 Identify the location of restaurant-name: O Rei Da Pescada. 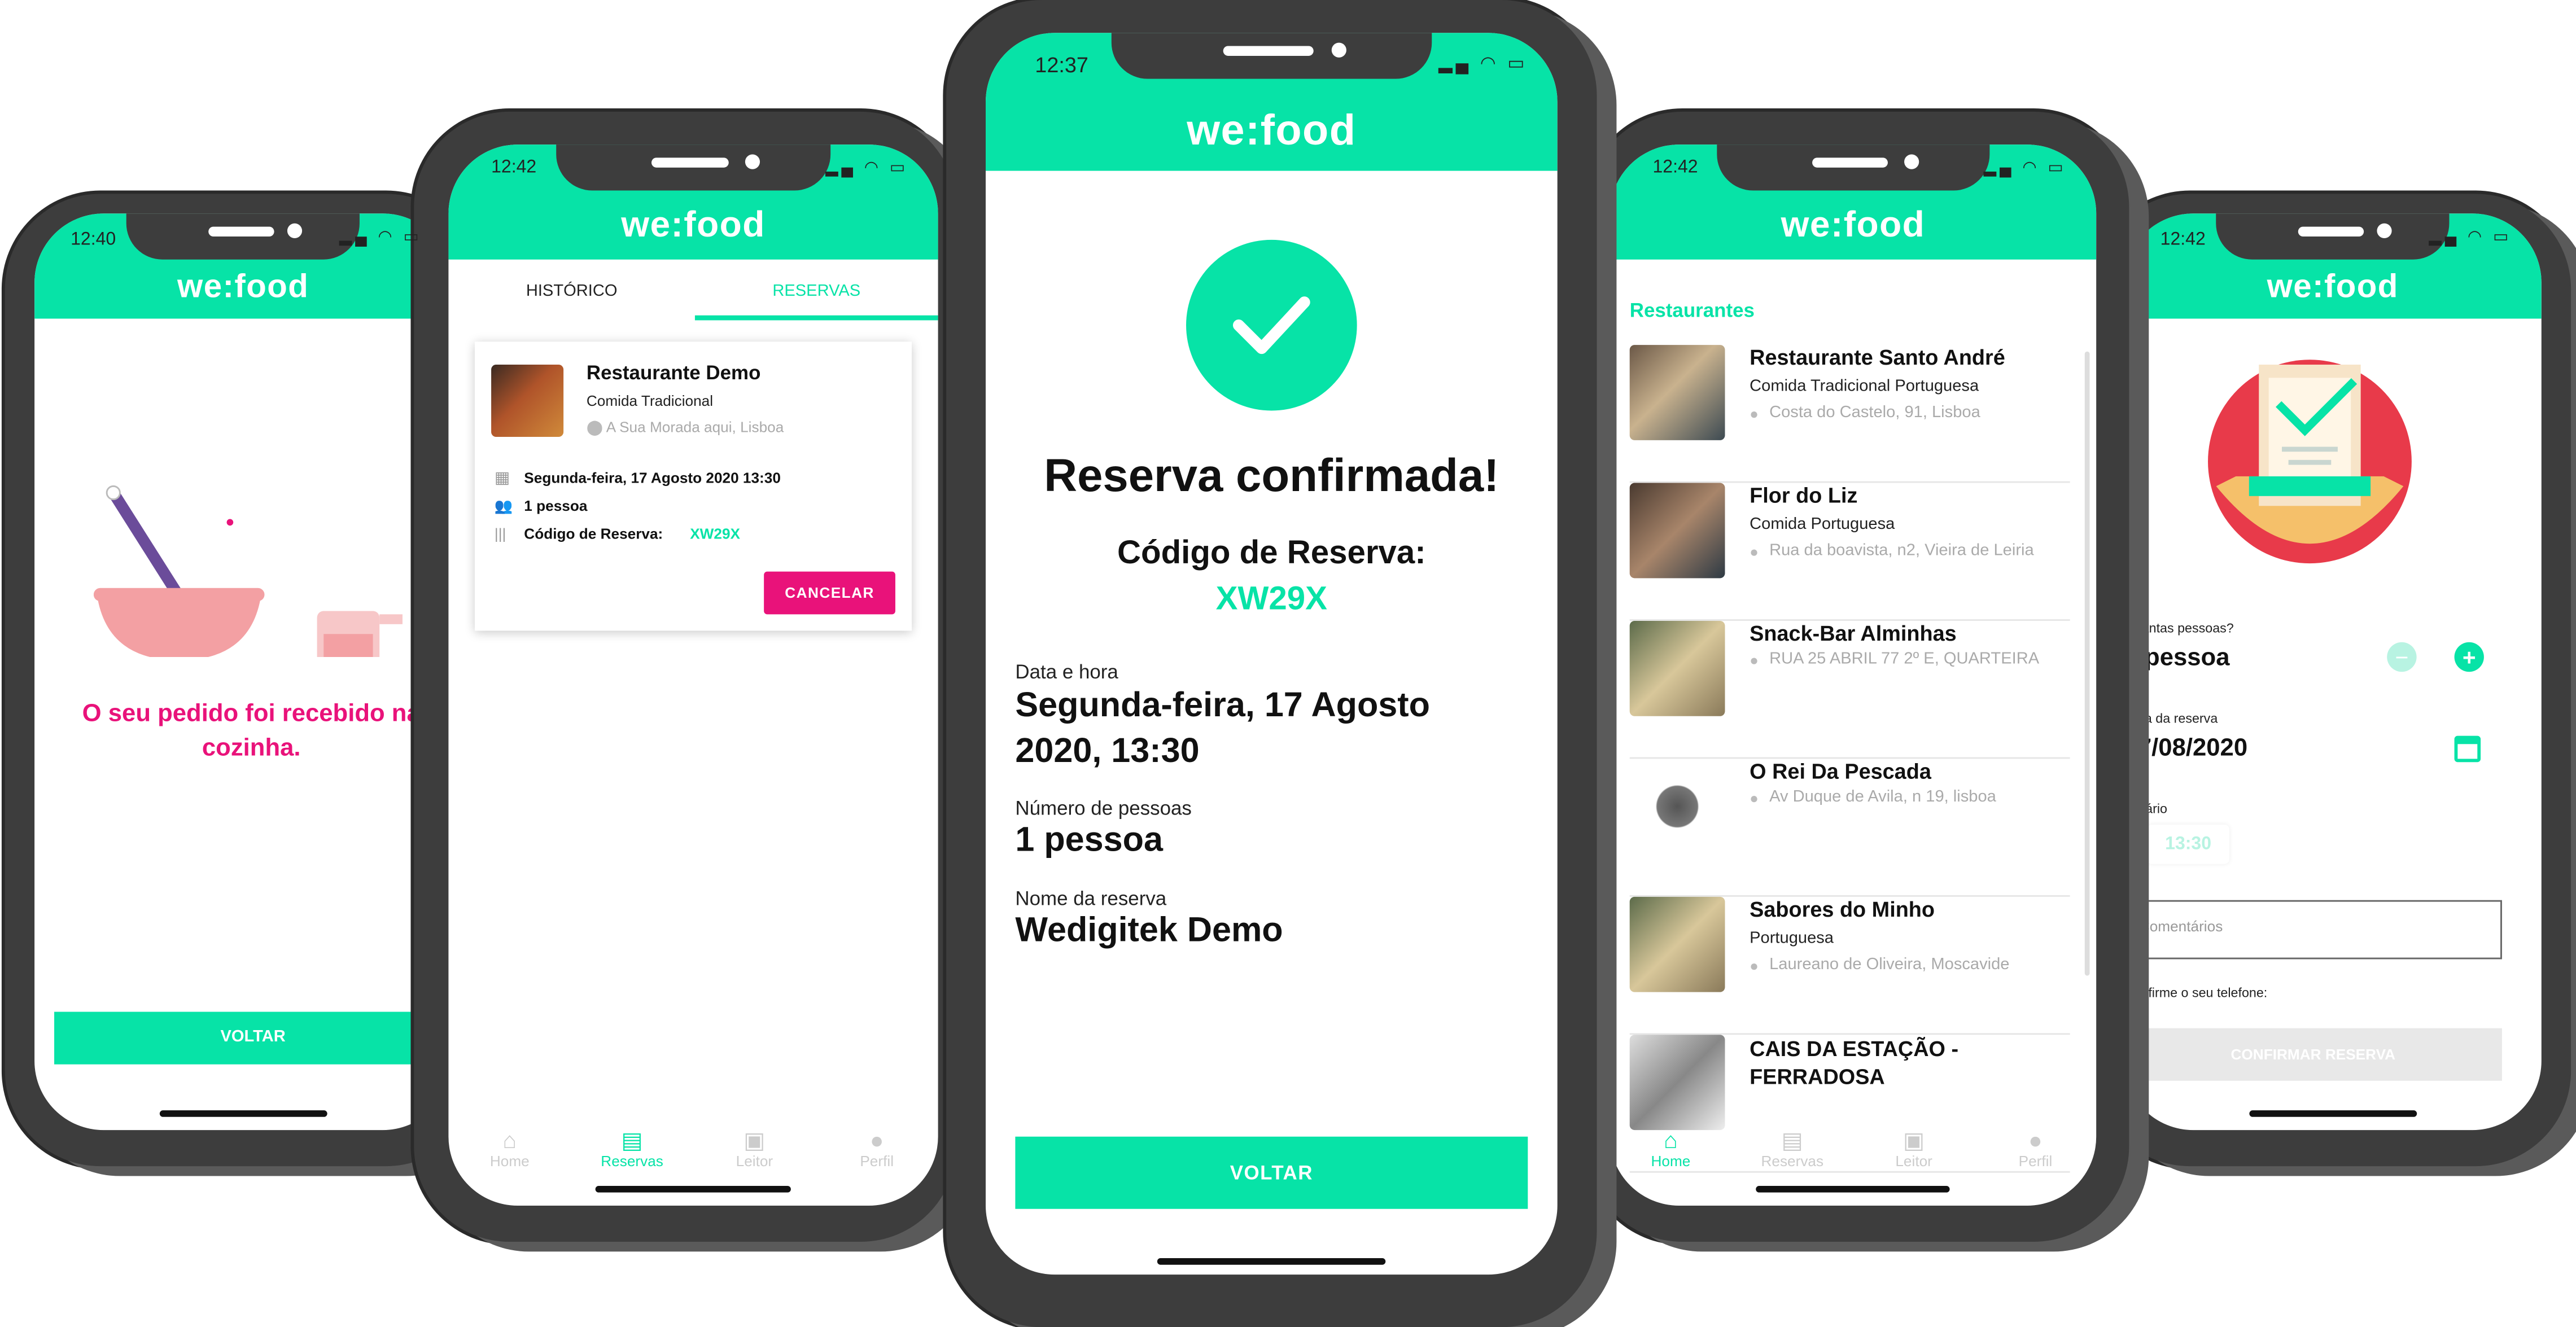
(1840, 771).